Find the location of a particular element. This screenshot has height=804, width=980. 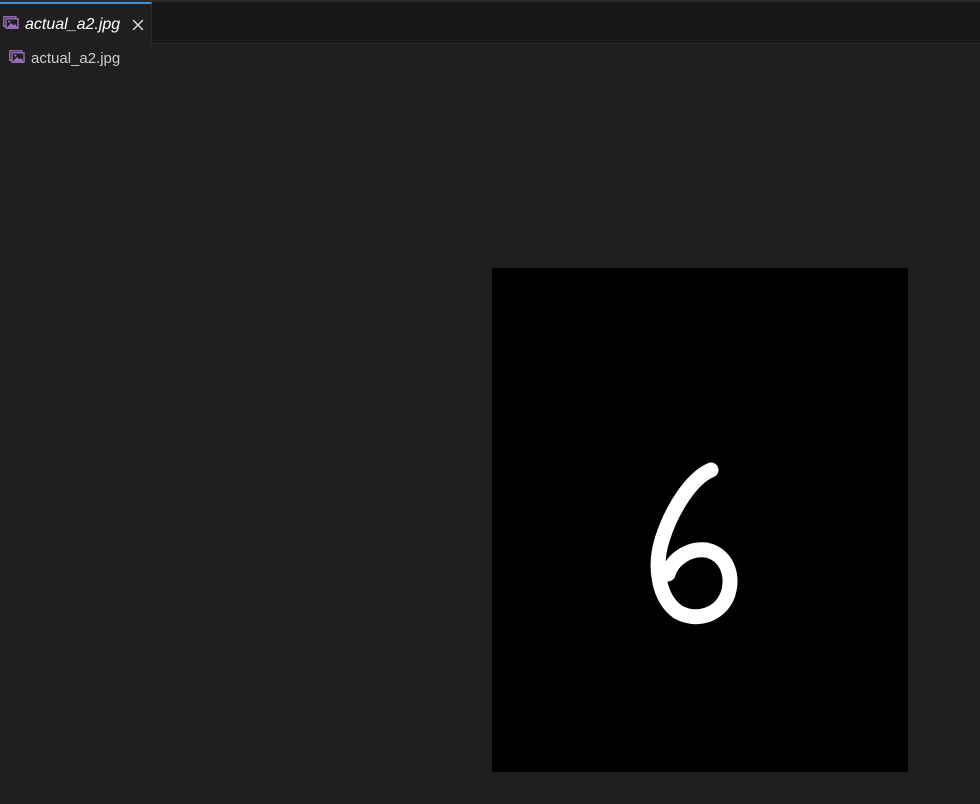

tab-actual-a2-jpg: actual_a2.jpg is located at coordinates (76, 23).